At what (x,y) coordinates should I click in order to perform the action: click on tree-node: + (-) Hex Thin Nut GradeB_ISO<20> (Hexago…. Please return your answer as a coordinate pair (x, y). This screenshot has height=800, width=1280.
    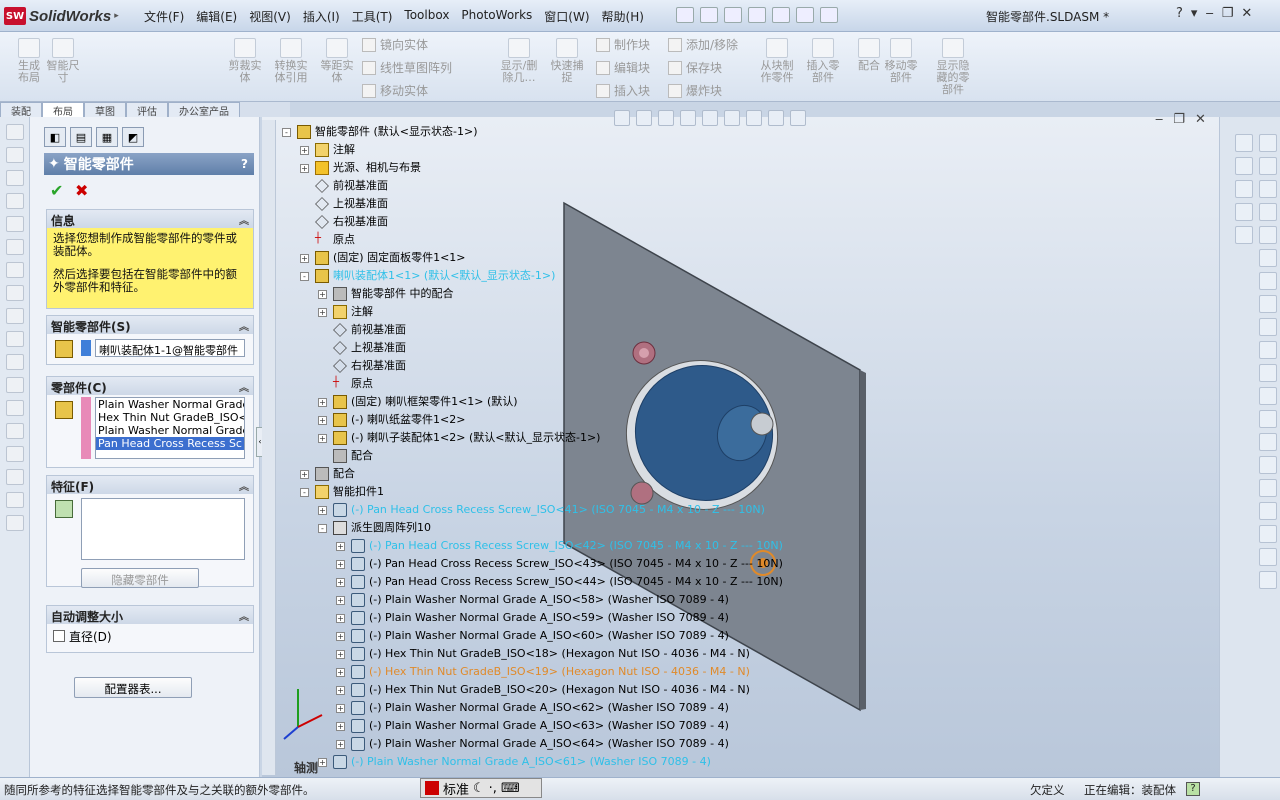
    Looking at the image, I should click on (532, 690).